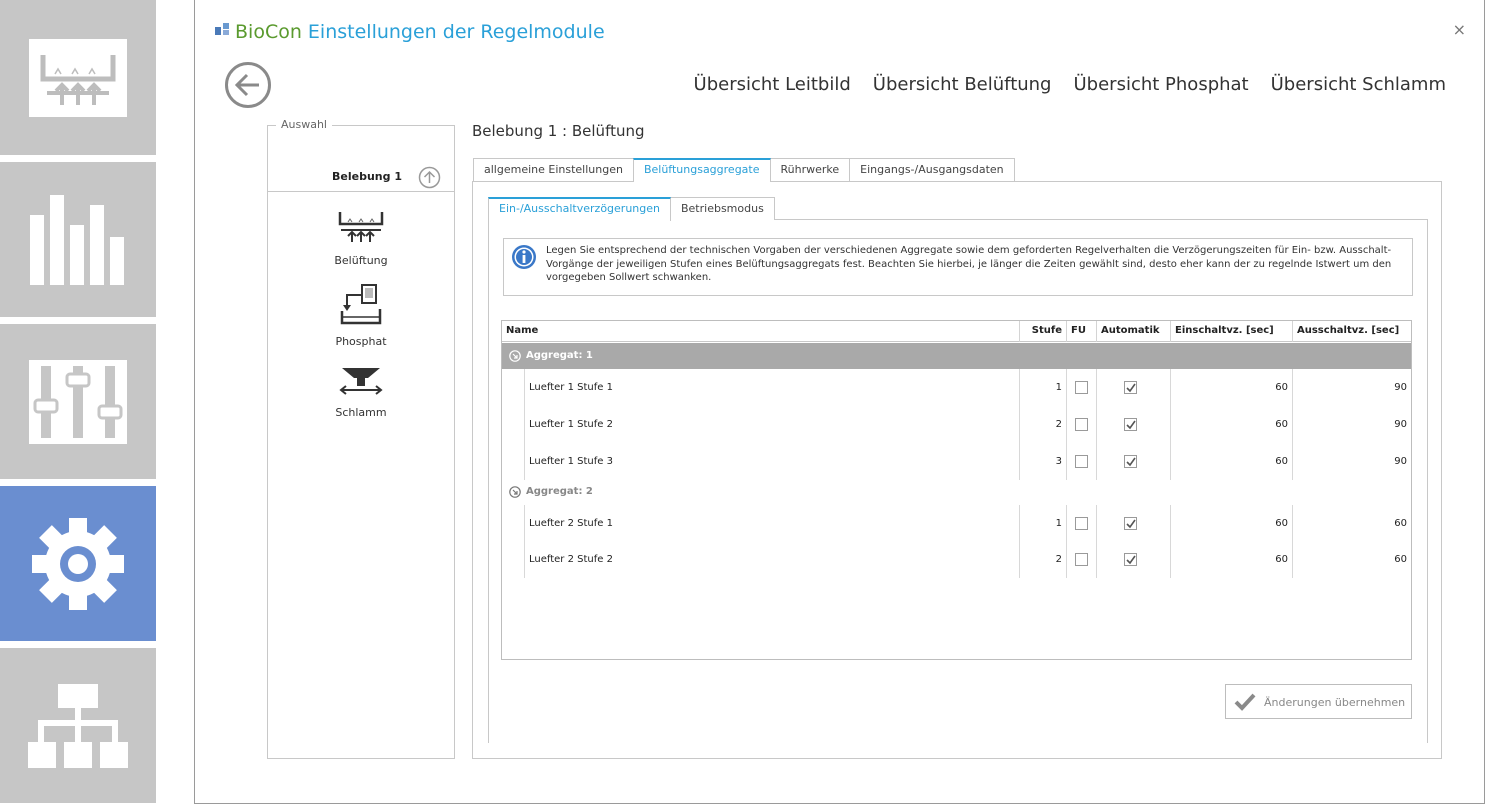 This screenshot has width=1485, height=804. What do you see at coordinates (772, 461) in the screenshot?
I see `cell-name: Luefter 1 Stufe 3` at bounding box center [772, 461].